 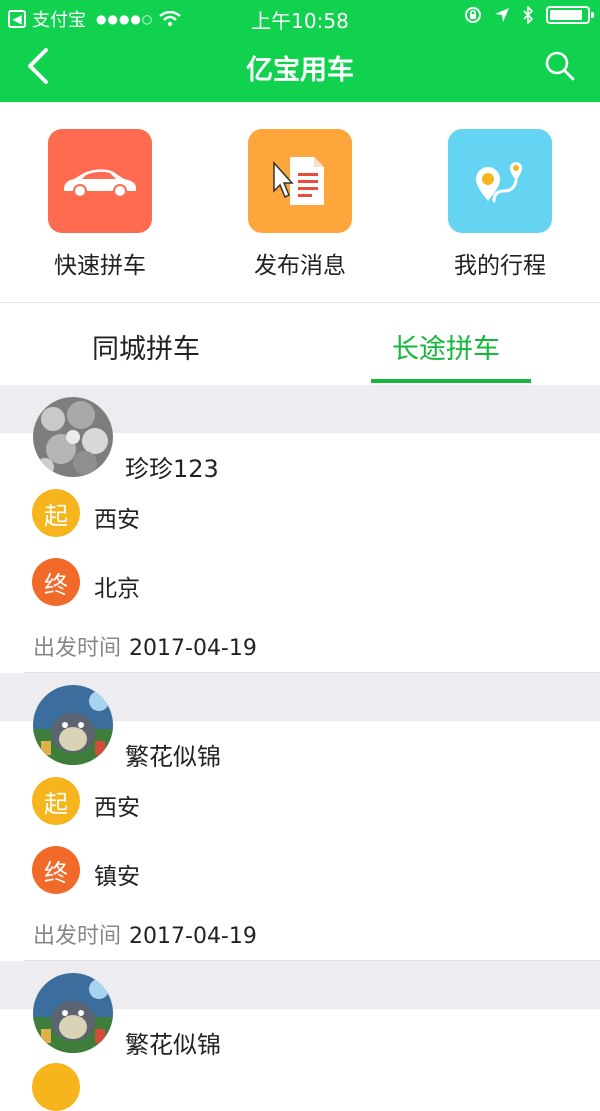 What do you see at coordinates (56, 1087) in the screenshot?
I see `start-badge` at bounding box center [56, 1087].